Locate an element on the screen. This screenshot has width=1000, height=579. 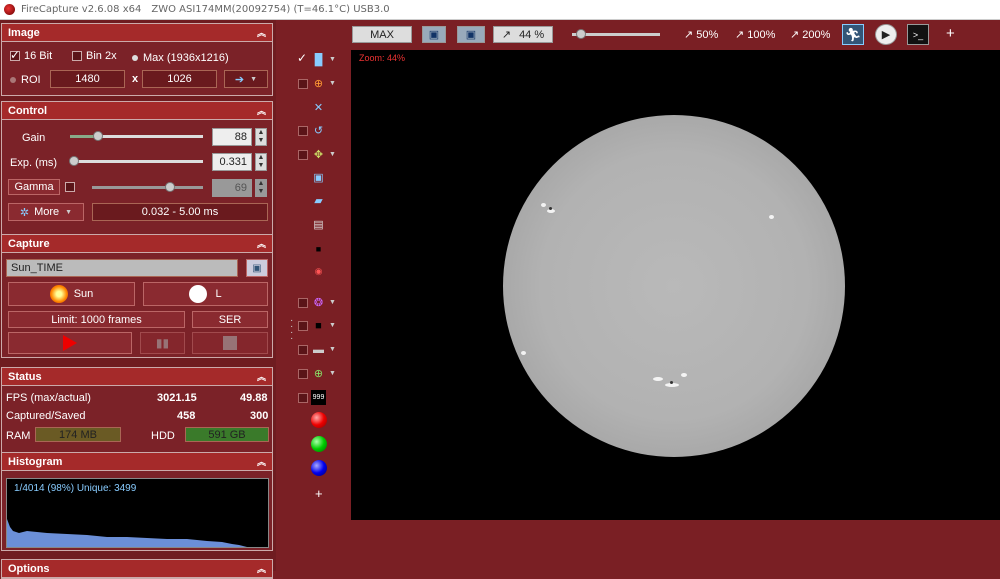
bin2x-checkbox: Bin 2x is located at coordinates (94, 56).